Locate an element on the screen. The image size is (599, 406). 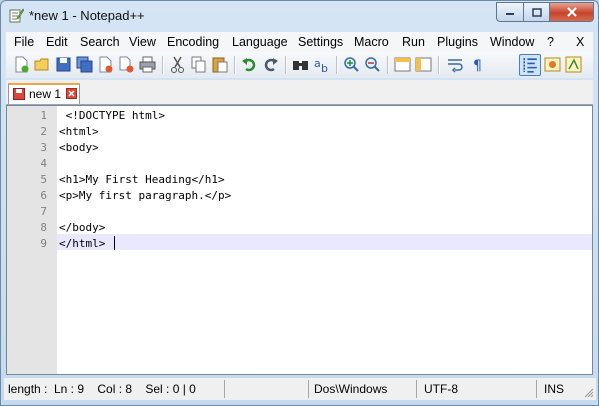
copy-icon is located at coordinates (198, 64).